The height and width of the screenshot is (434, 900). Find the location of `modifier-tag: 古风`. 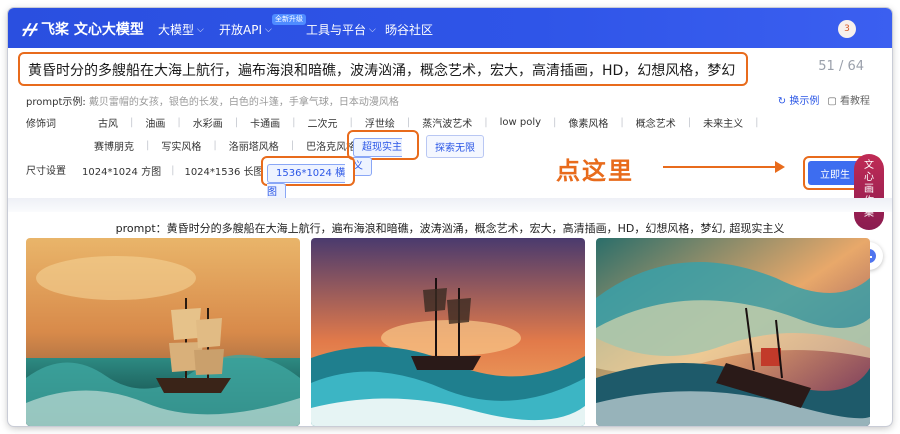

modifier-tag: 古风 is located at coordinates (108, 122).